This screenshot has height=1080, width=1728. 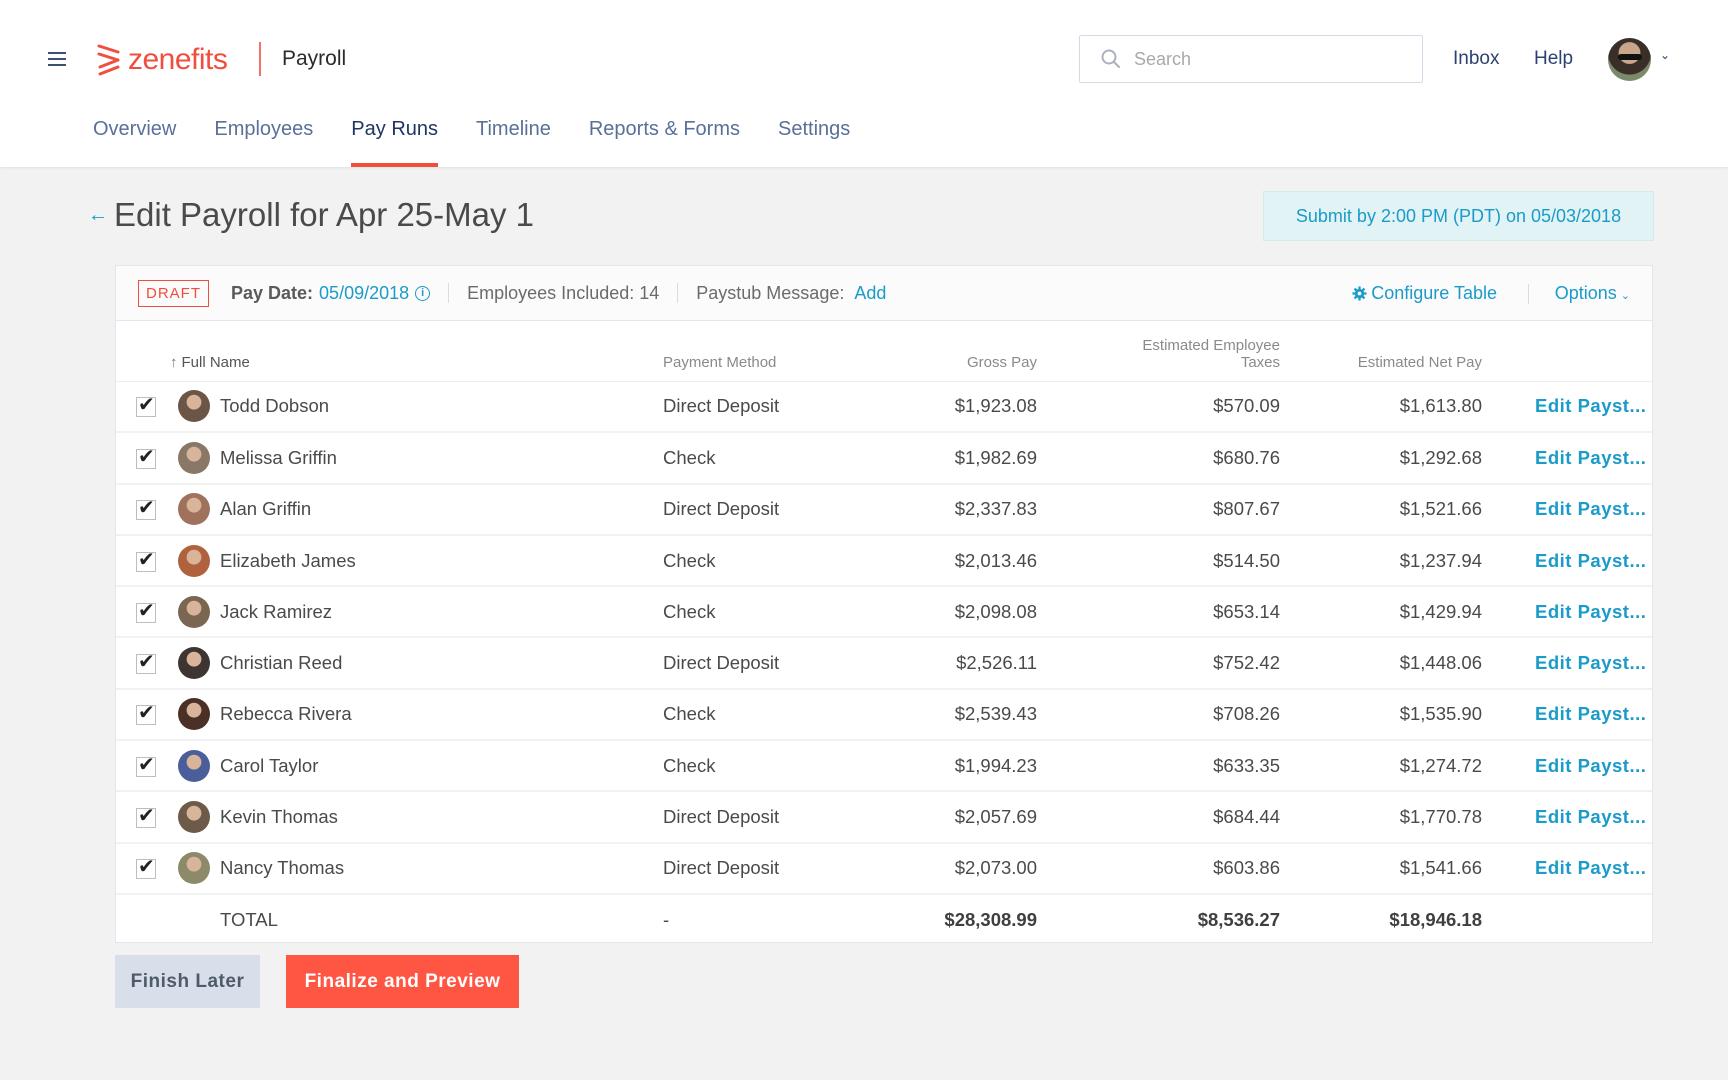 What do you see at coordinates (278, 458) in the screenshot?
I see `employee-name: Melissa Griffin` at bounding box center [278, 458].